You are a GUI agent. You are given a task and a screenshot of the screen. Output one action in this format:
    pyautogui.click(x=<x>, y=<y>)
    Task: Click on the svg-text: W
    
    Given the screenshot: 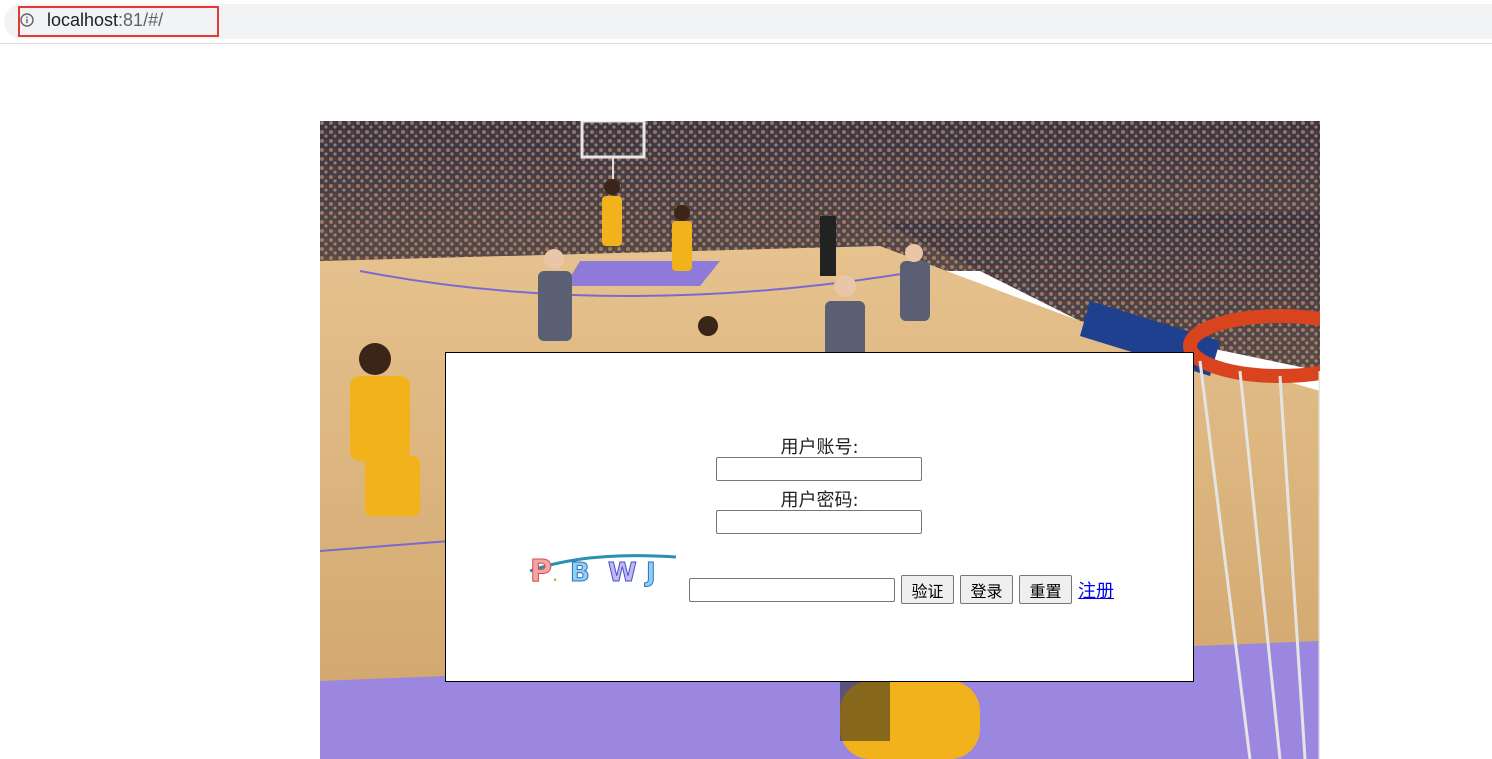 What is the action you would take?
    pyautogui.click(x=622, y=573)
    